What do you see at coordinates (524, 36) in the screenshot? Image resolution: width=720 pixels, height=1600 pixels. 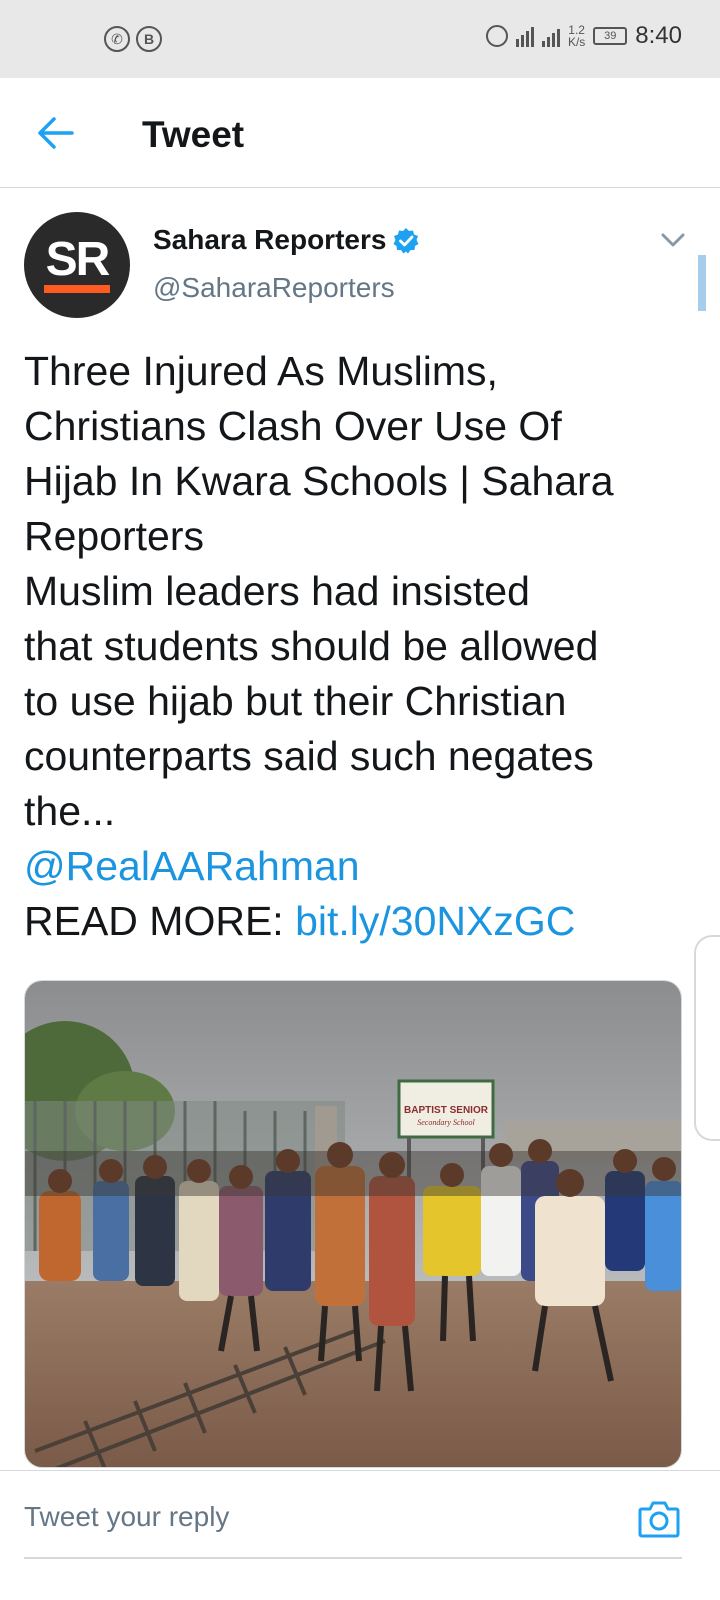 I see `signal-icon` at bounding box center [524, 36].